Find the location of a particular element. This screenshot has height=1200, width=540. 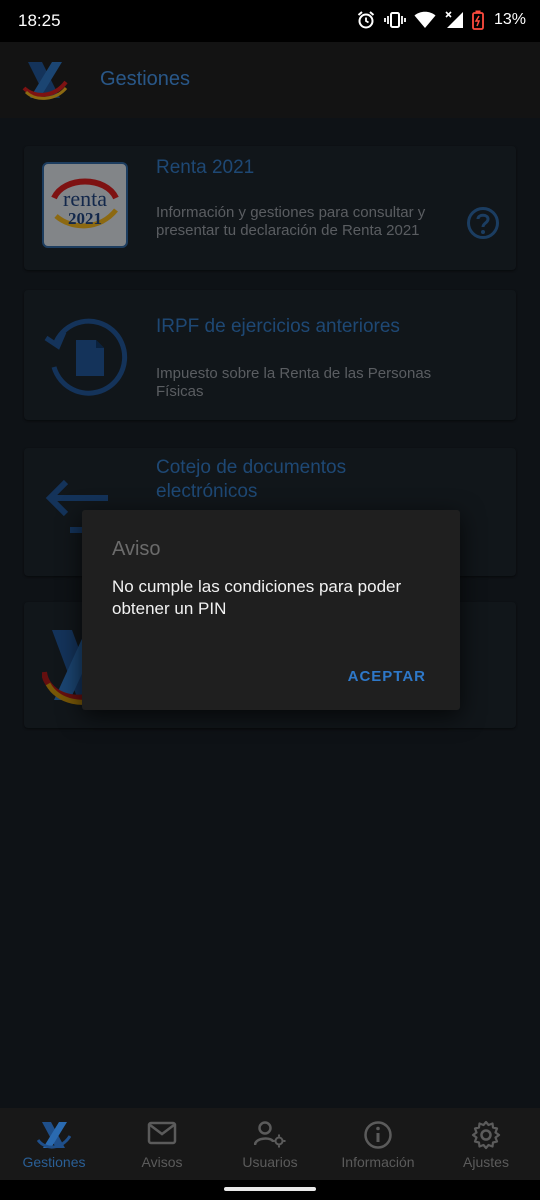

nav-item-ajustes: Ajustes is located at coordinates (486, 1144).